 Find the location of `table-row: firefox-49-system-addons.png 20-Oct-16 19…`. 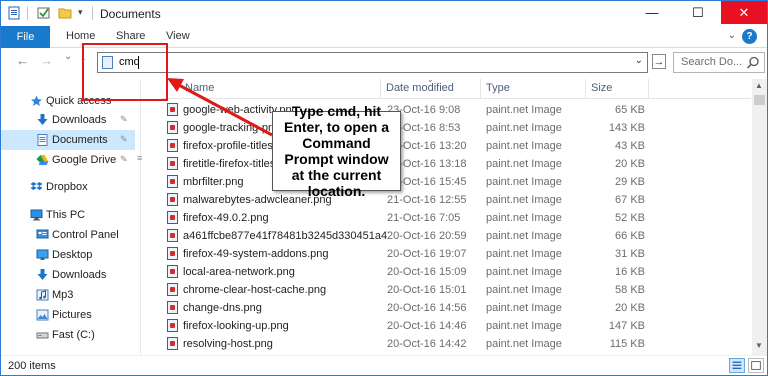

table-row: firefox-49-system-addons.png 20-Oct-16 19… is located at coordinates (456, 254).